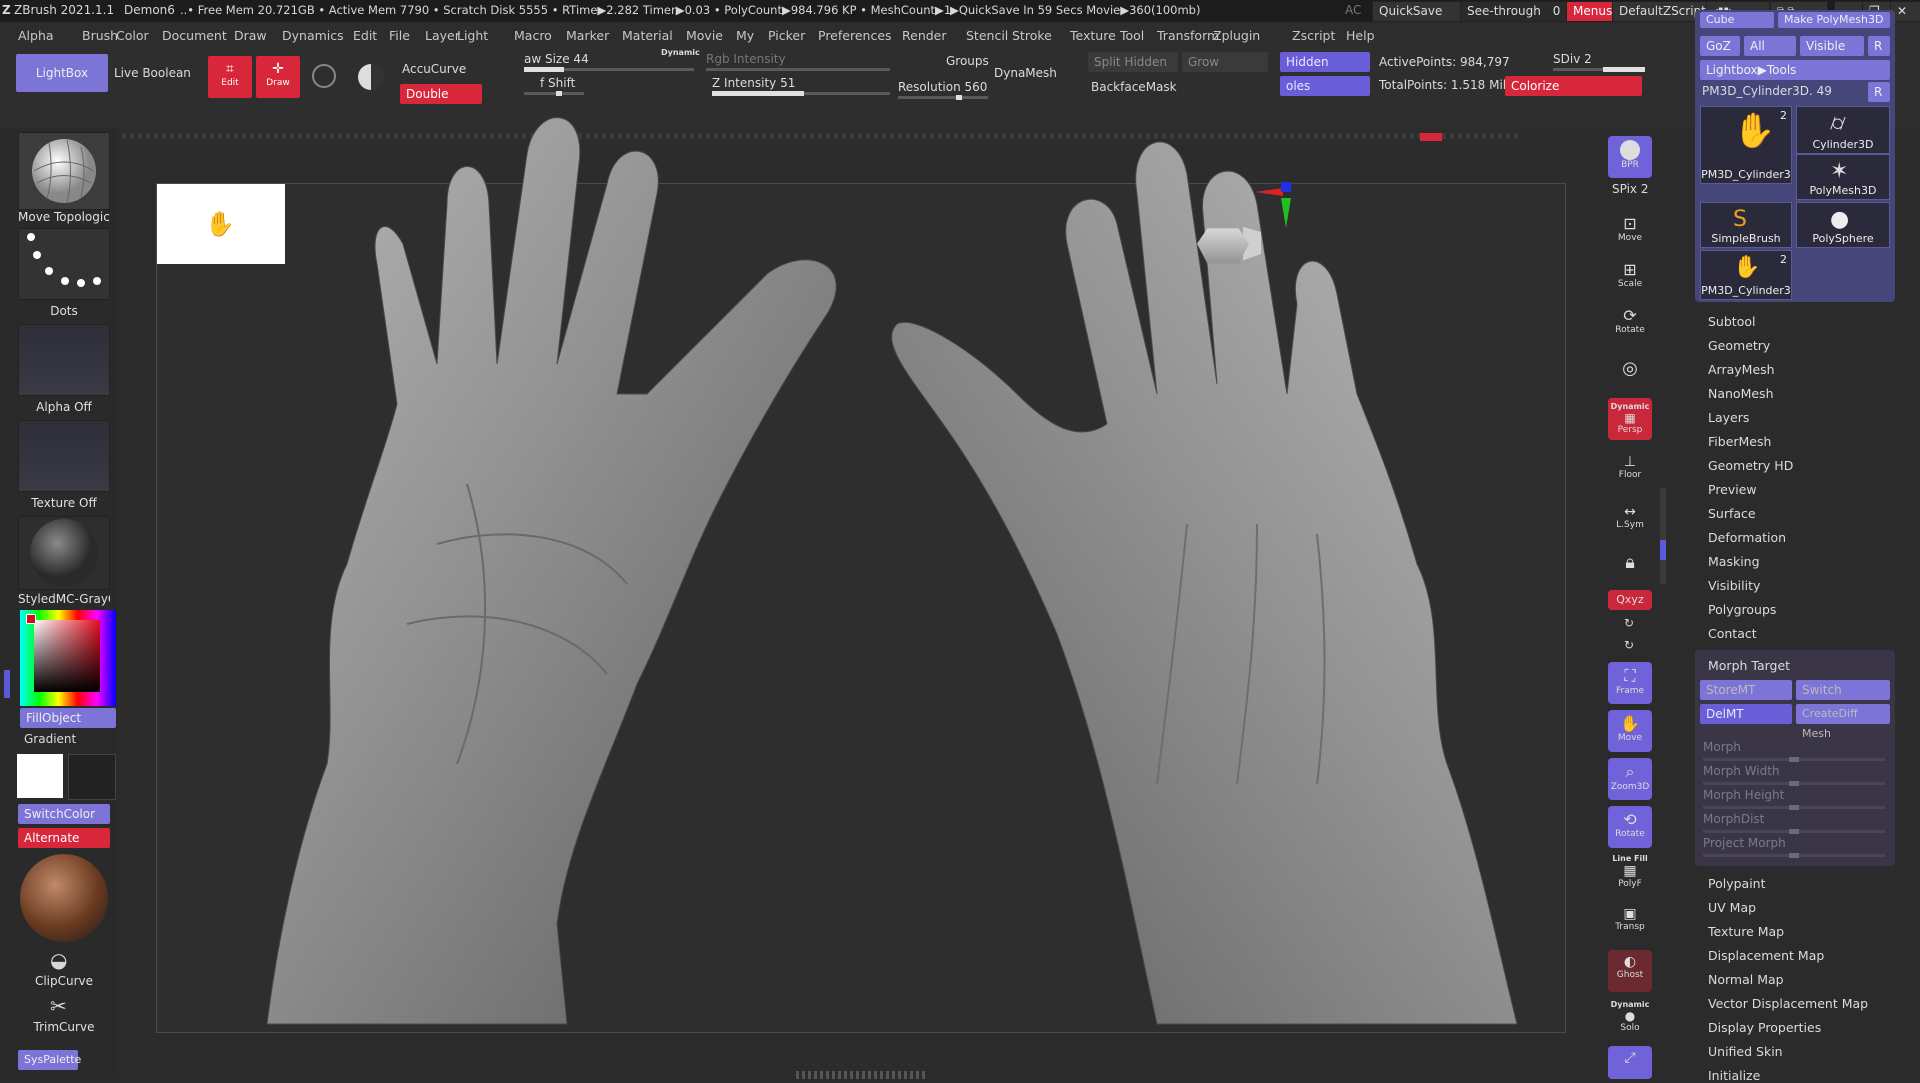  What do you see at coordinates (1236, 35) in the screenshot?
I see `menu-zplugin: Zplugin` at bounding box center [1236, 35].